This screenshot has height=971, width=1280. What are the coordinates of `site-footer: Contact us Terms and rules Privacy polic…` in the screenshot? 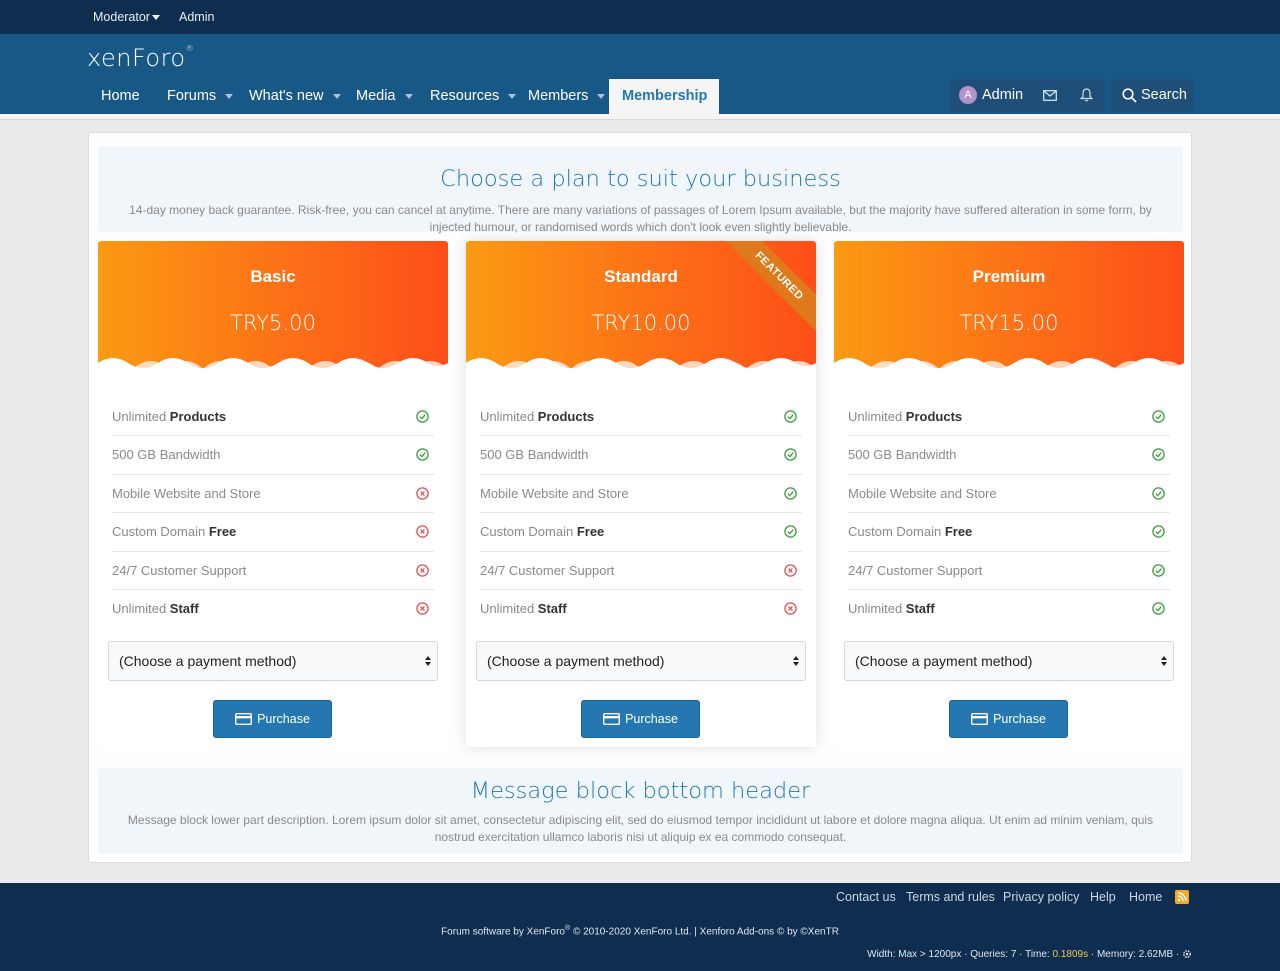 It's located at (640, 927).